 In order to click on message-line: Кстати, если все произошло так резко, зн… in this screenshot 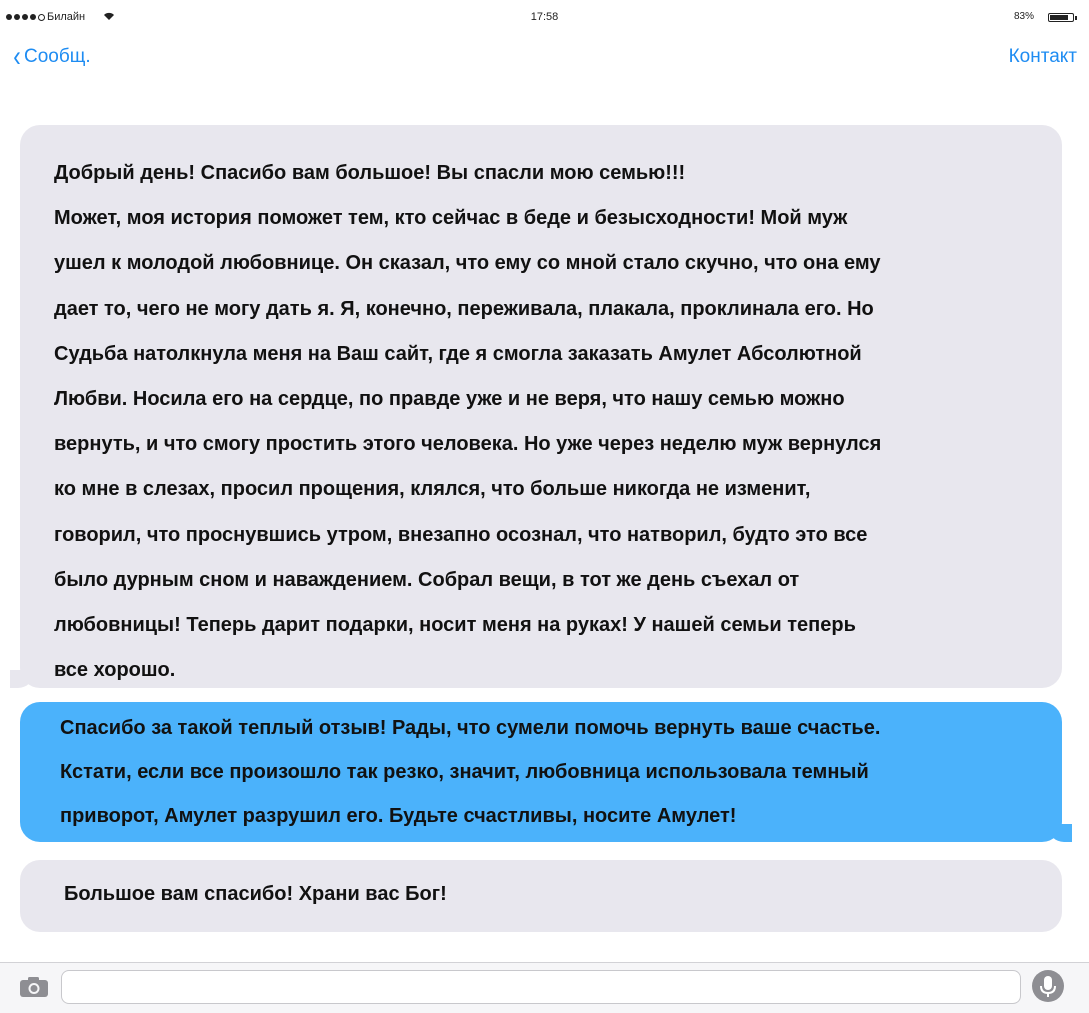, I will do `click(464, 772)`.